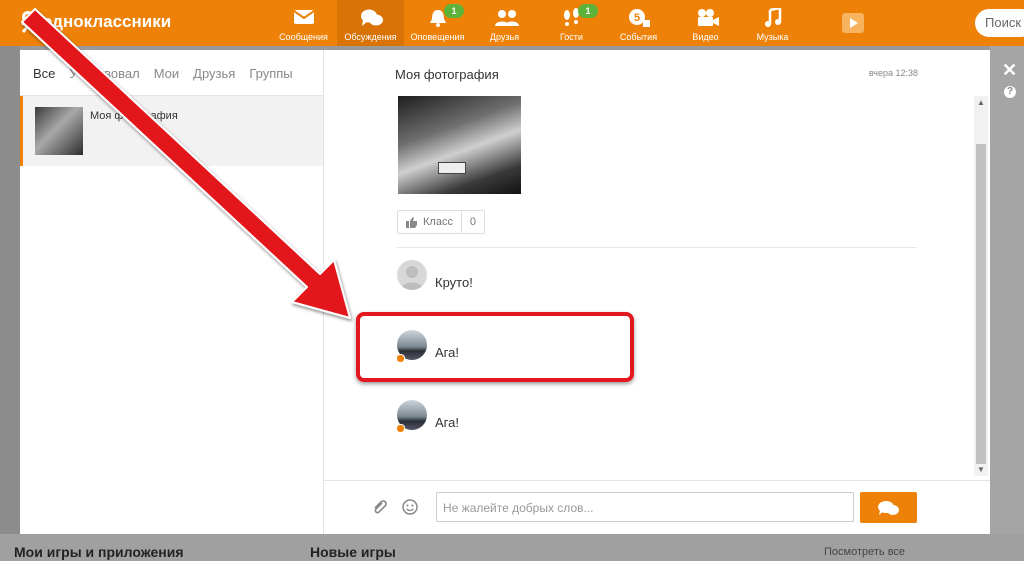 This screenshot has height=561, width=1024. What do you see at coordinates (707, 18) in the screenshot?
I see `video-camera-icon` at bounding box center [707, 18].